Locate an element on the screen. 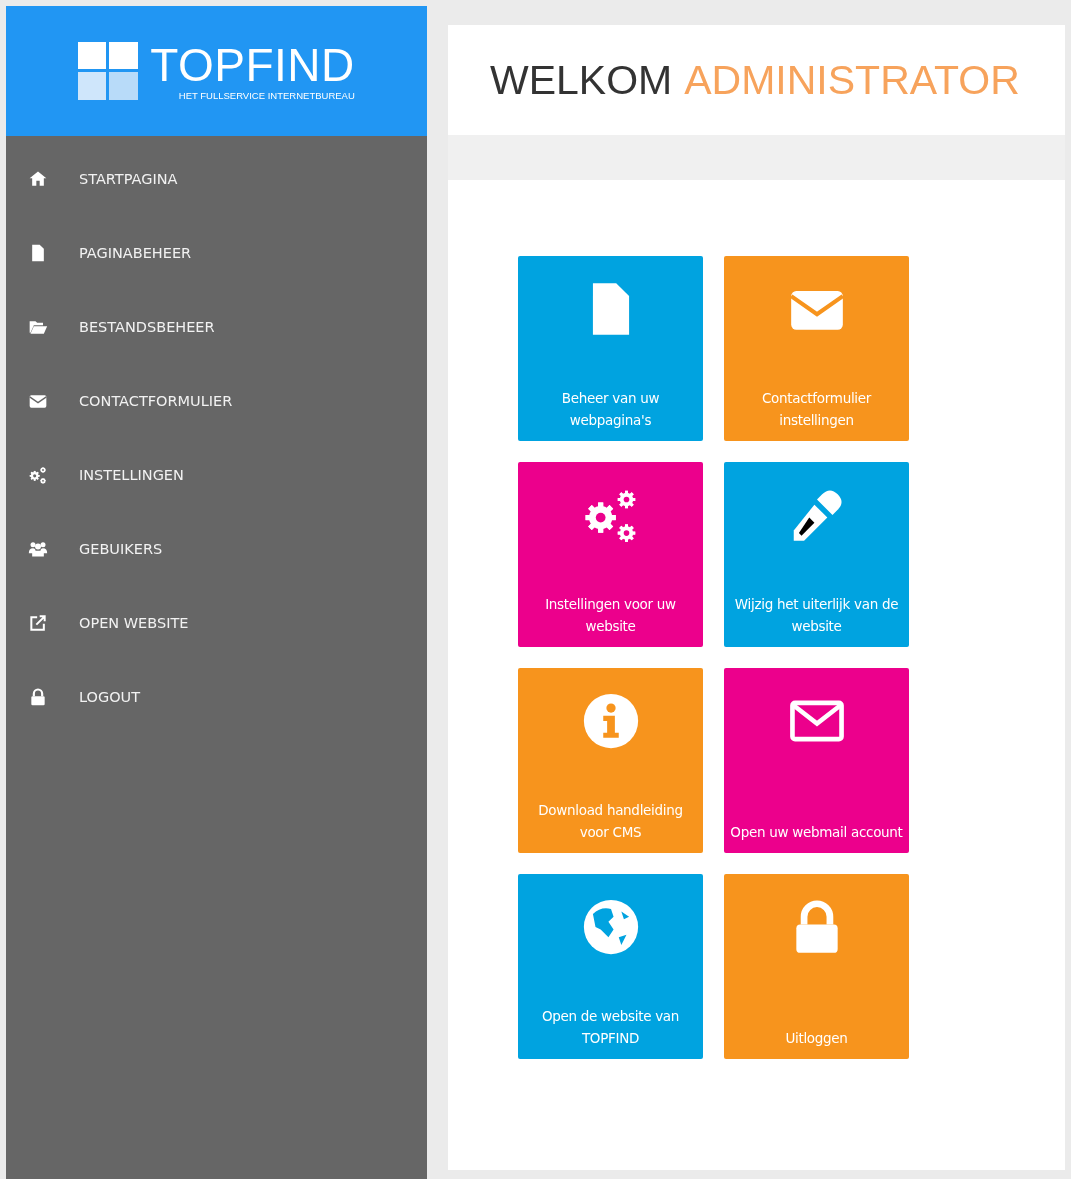 This screenshot has width=1071, height=1179. sidebar-item: INSTELLINGEN is located at coordinates (216, 475).